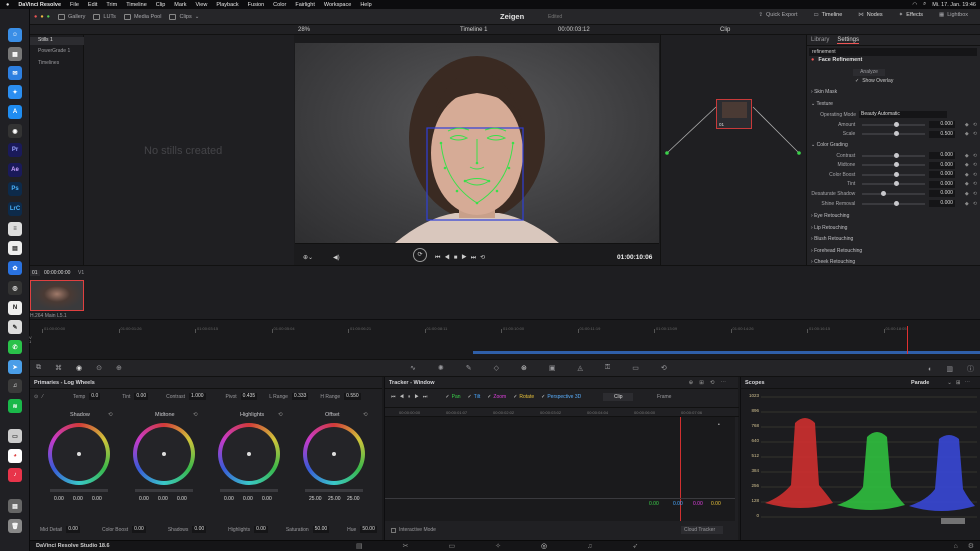 The width and height of the screenshot is (980, 551). What do you see at coordinates (48, 63) in the screenshot?
I see `timelines-album: Timelines` at bounding box center [48, 63].